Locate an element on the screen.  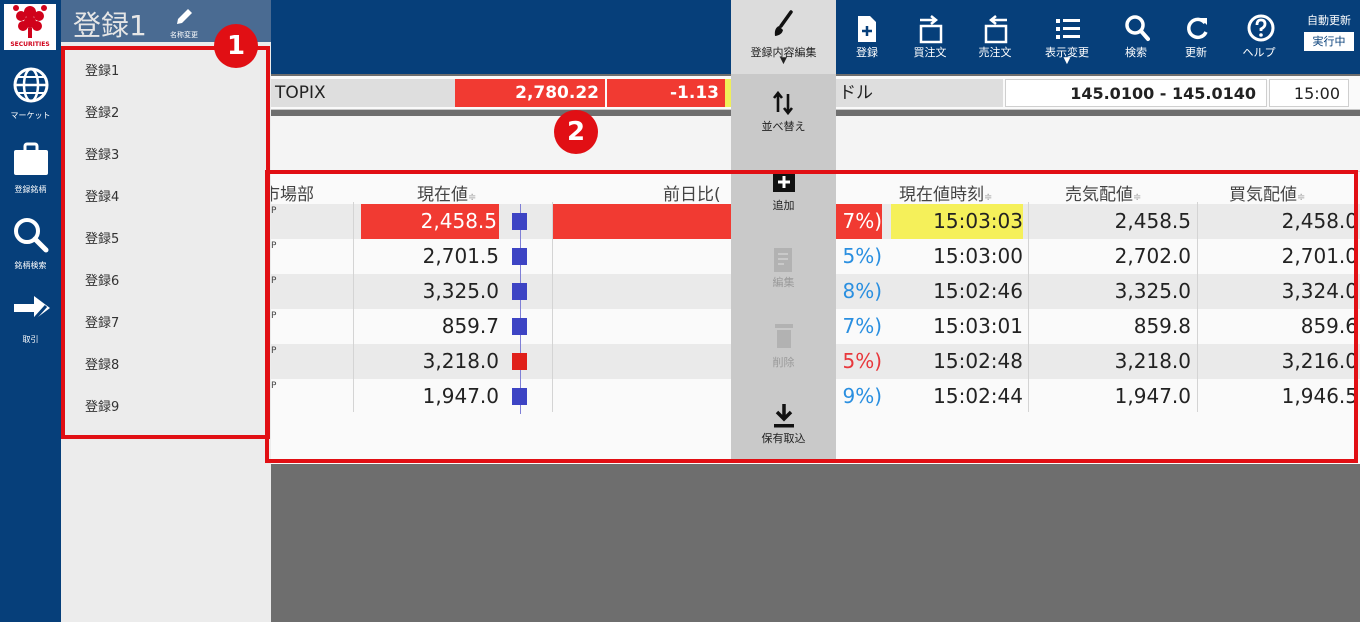
ticker-fx-rate: 145.0100 - 145.0140 is located at coordinates (1136, 93).